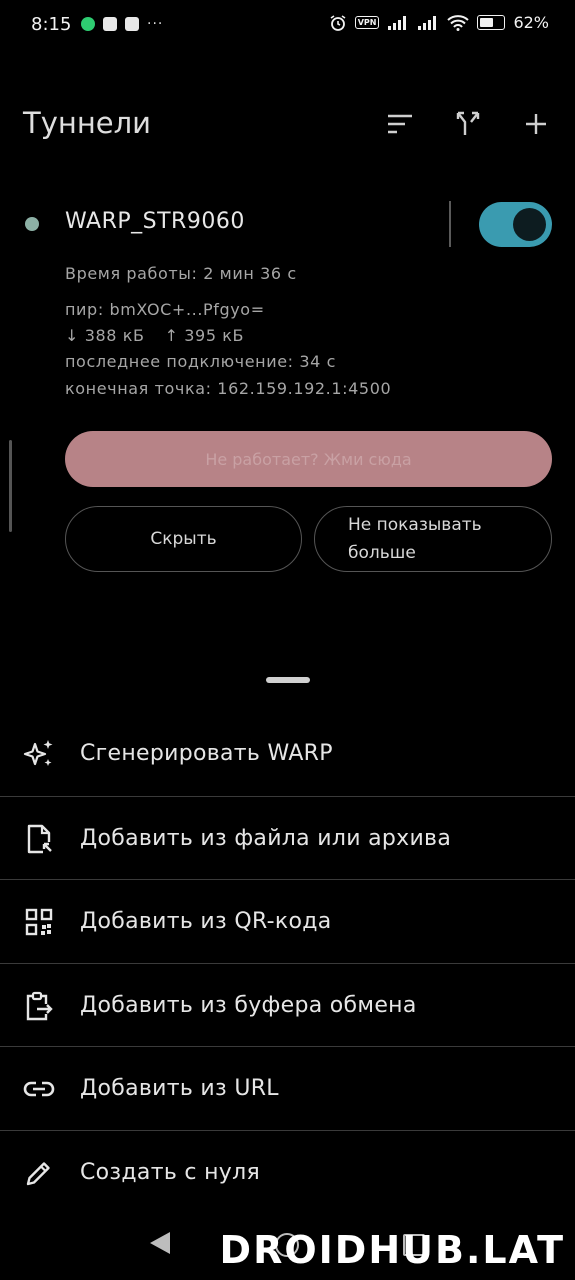 Image resolution: width=575 pixels, height=1280 pixels. Describe the element at coordinates (32, 224) in the screenshot. I see `tunnel-status-dot` at that location.